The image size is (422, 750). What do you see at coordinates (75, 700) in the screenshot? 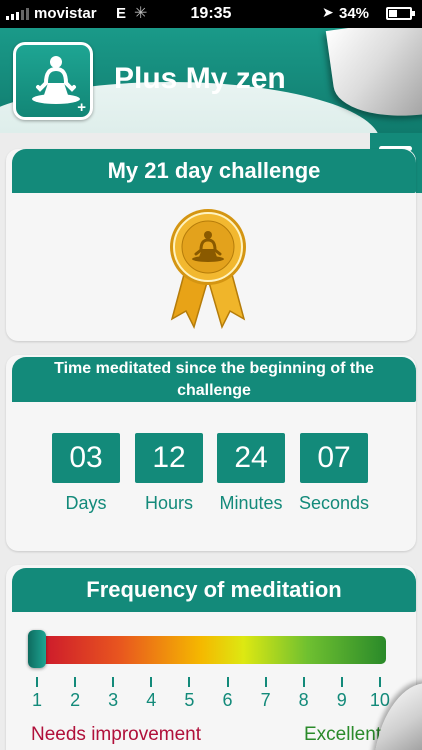
I see `frequency-tick-label: 2` at bounding box center [75, 700].